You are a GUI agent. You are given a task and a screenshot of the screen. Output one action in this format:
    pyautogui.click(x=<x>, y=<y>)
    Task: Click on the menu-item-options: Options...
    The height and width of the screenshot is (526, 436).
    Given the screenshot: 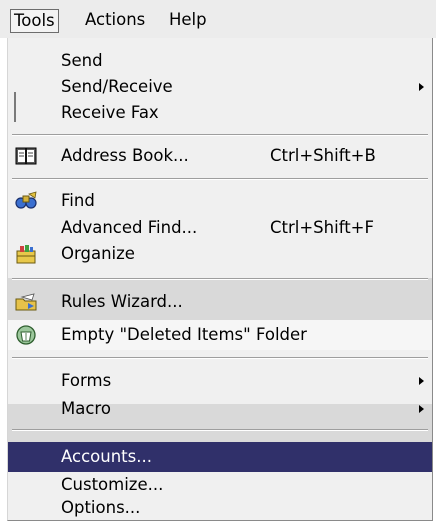 What is the action you would take?
    pyautogui.click(x=220, y=508)
    